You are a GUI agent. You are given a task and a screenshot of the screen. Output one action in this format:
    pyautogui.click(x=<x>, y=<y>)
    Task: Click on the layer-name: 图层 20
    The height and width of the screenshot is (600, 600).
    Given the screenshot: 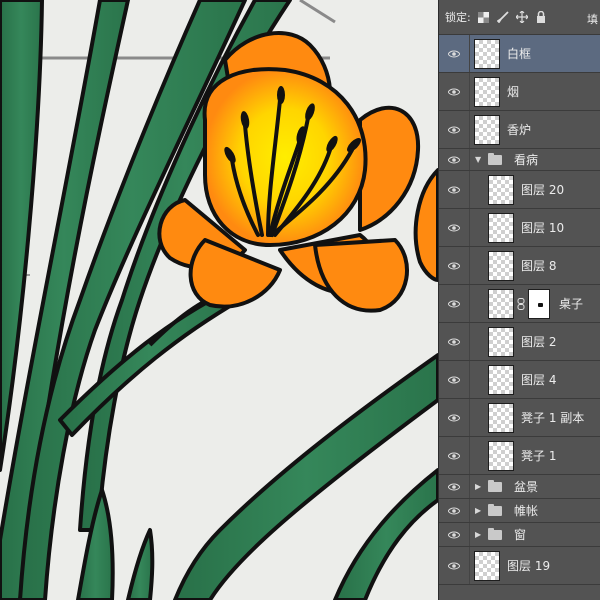 What is the action you would take?
    pyautogui.click(x=543, y=190)
    